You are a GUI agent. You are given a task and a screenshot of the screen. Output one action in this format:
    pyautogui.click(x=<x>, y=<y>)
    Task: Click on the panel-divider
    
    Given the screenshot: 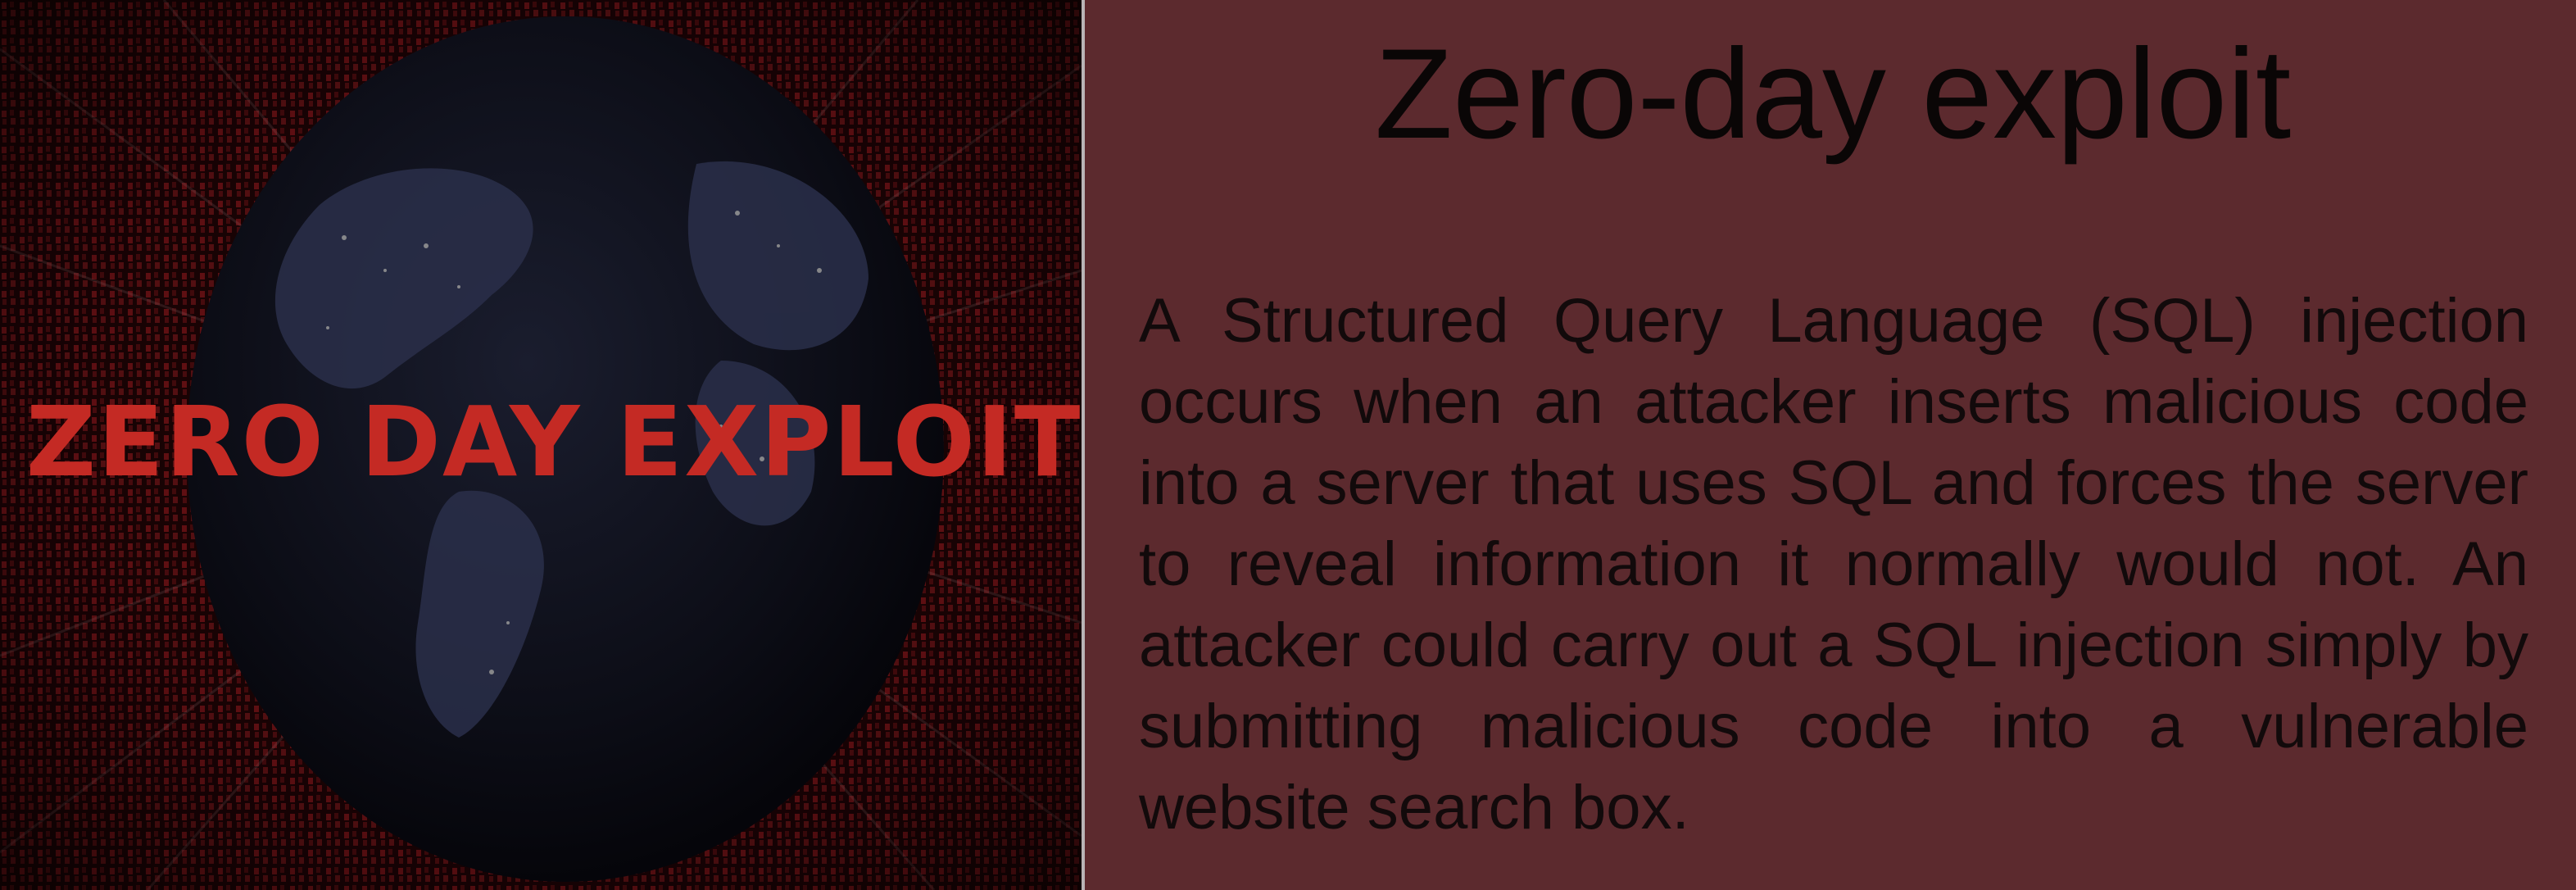 What is the action you would take?
    pyautogui.click(x=1083, y=445)
    